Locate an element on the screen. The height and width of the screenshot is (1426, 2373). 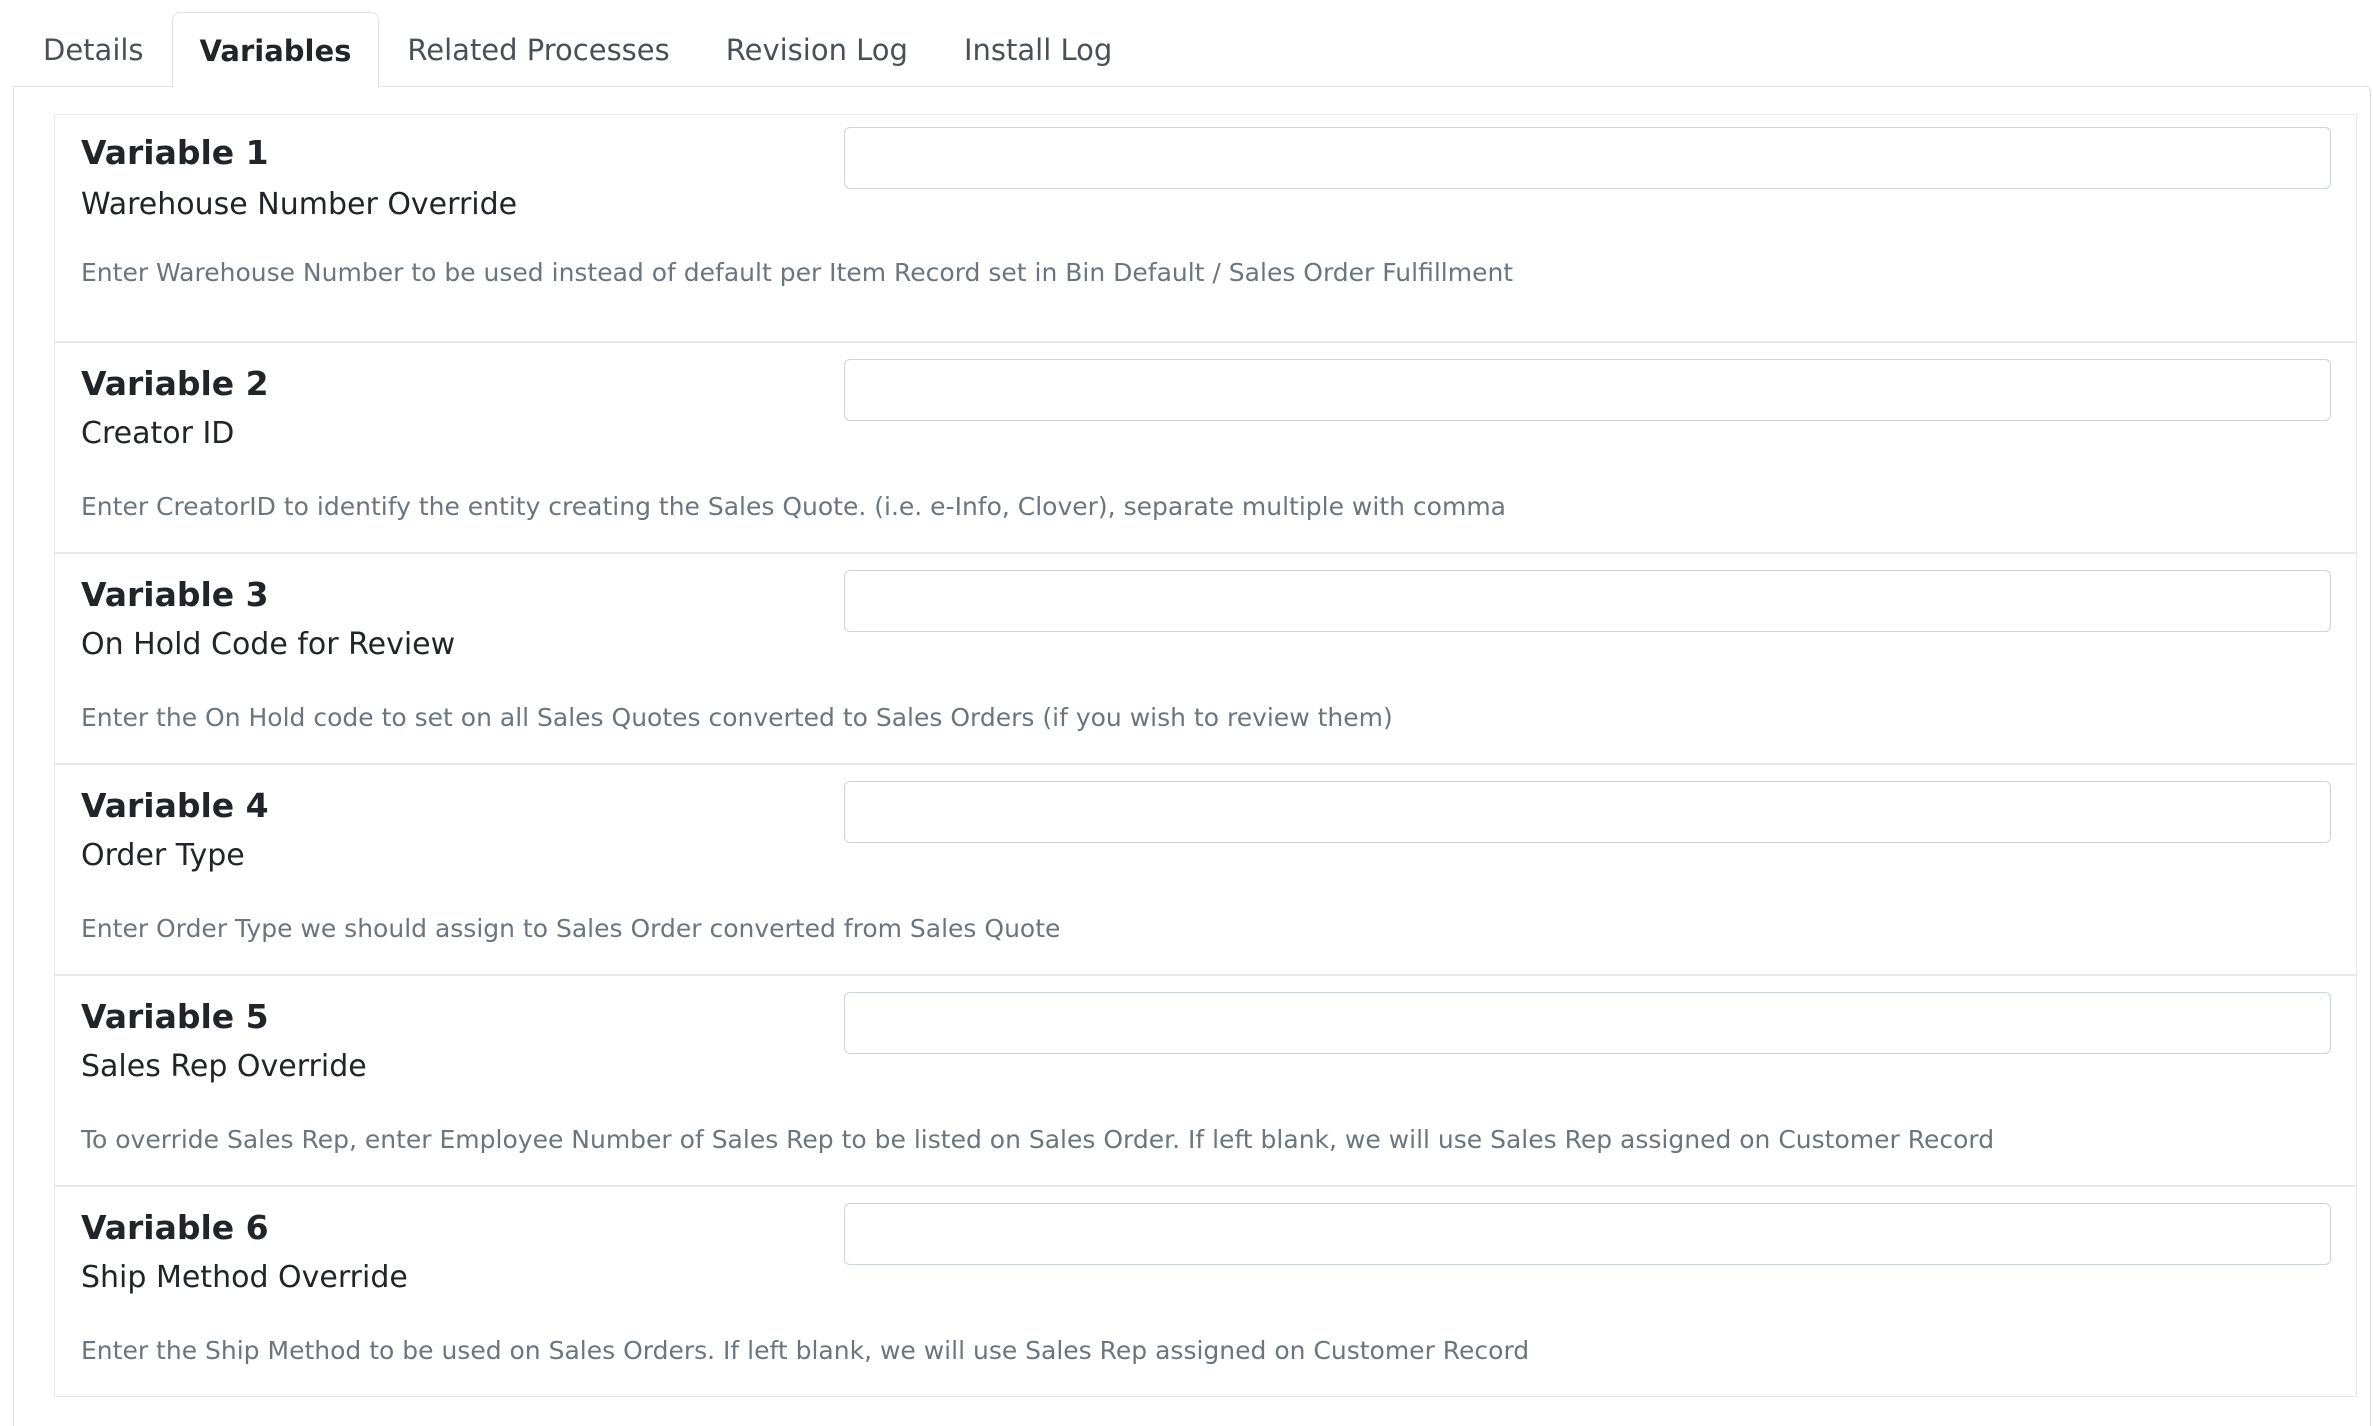
variable-6-input is located at coordinates (1587, 1234).